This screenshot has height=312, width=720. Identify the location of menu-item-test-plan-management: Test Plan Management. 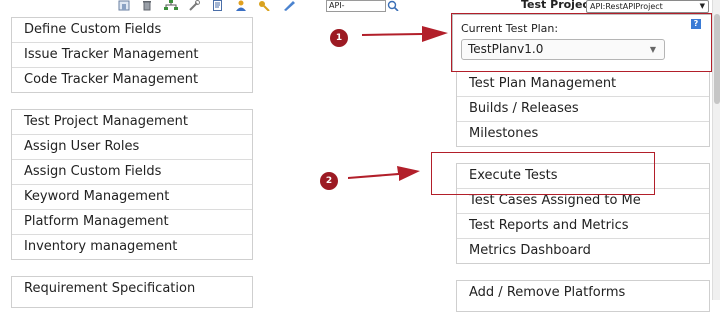
(583, 84).